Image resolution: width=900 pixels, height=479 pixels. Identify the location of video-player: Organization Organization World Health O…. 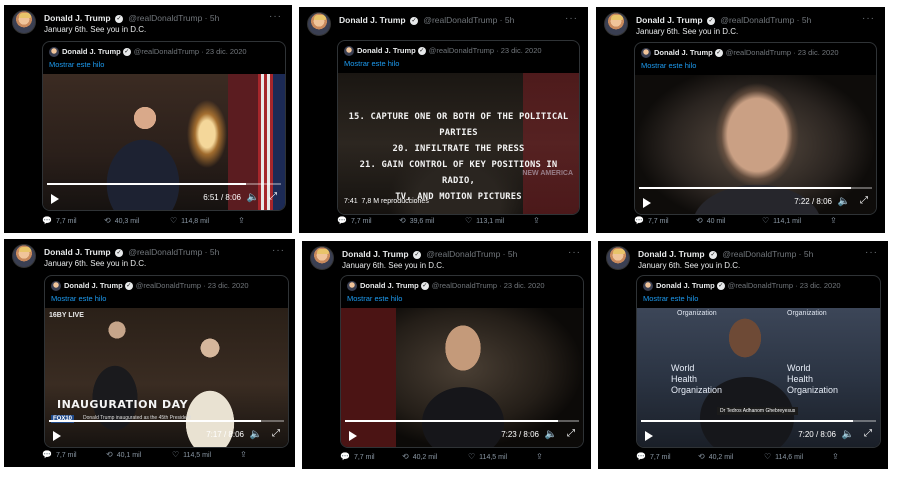
(758, 377).